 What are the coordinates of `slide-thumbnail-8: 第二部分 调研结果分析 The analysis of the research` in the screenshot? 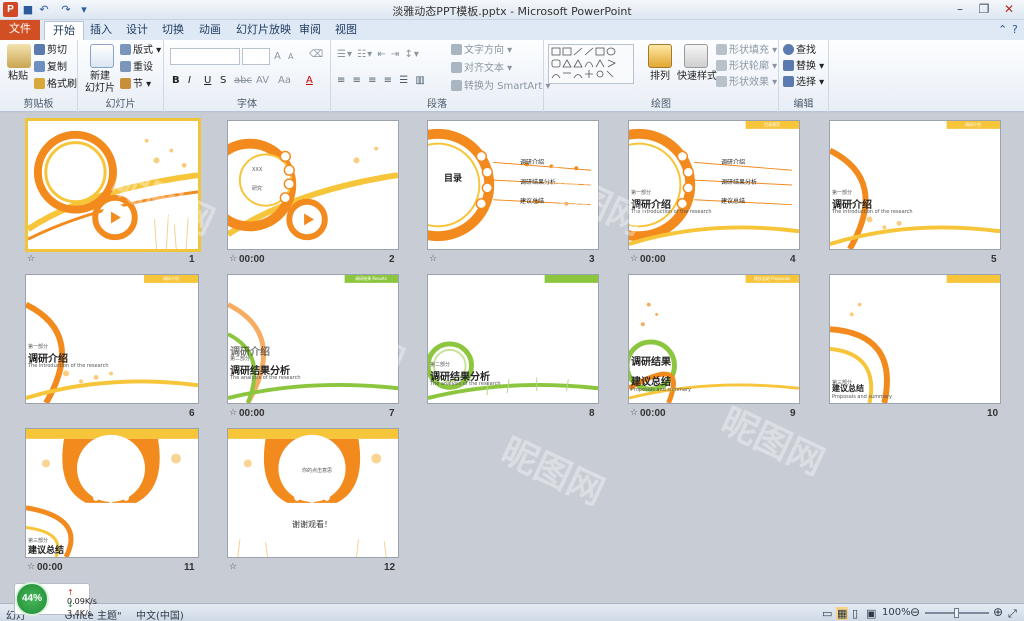 It's located at (513, 339).